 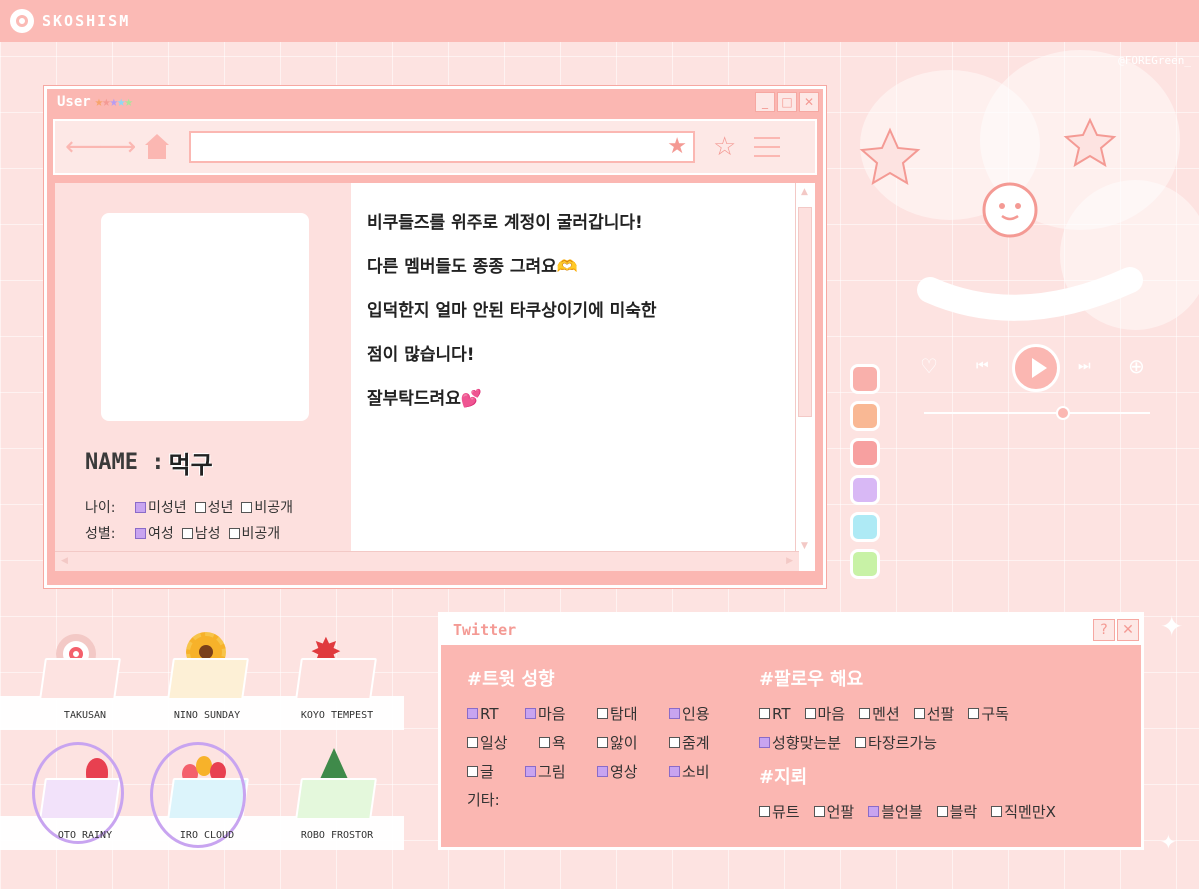 What do you see at coordinates (83, 147) in the screenshot?
I see `back-arrow-icon: ⟵` at bounding box center [83, 147].